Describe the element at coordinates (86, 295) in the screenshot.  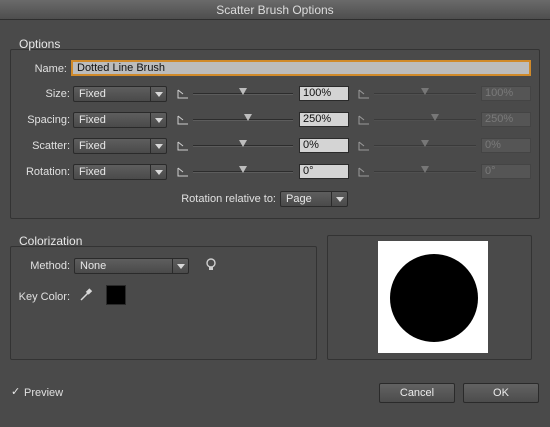
I see `eyedropper-icon` at that location.